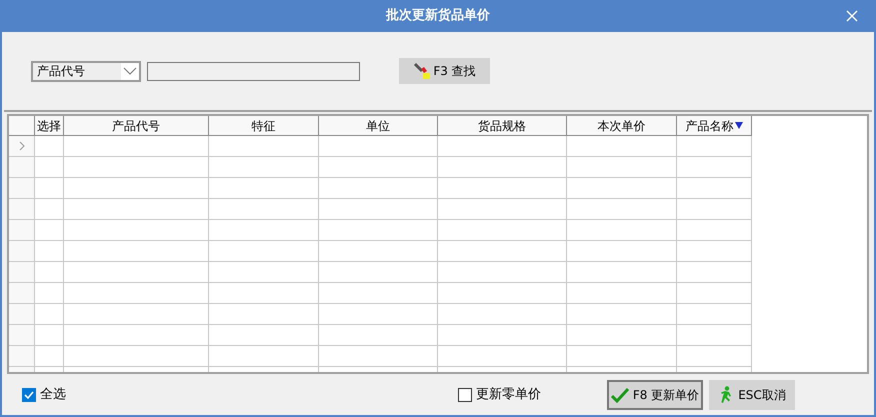 This screenshot has width=876, height=417. What do you see at coordinates (714, 126) in the screenshot?
I see `column-header: 产品名称` at bounding box center [714, 126].